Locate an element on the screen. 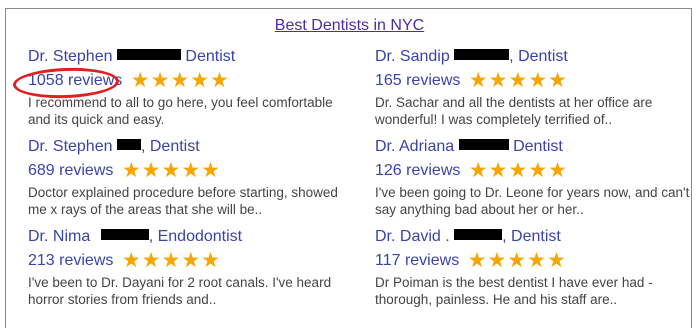 This screenshot has height=328, width=697. dentist-name-line: Dr. Stephen Dentist is located at coordinates (193, 57).